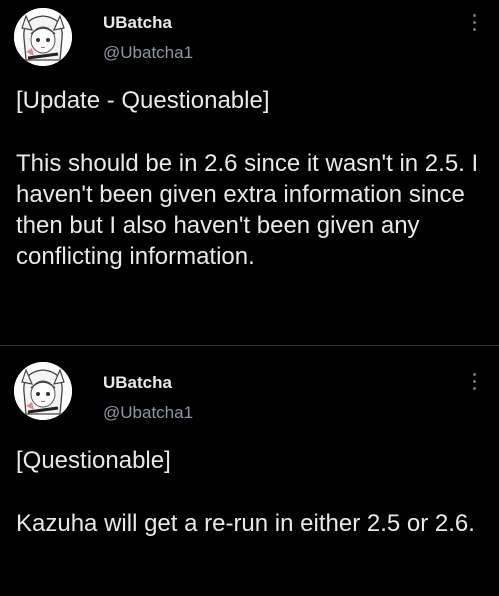 The width and height of the screenshot is (499, 596). I want to click on tweet-tag: [Update - Questionable], so click(143, 100).